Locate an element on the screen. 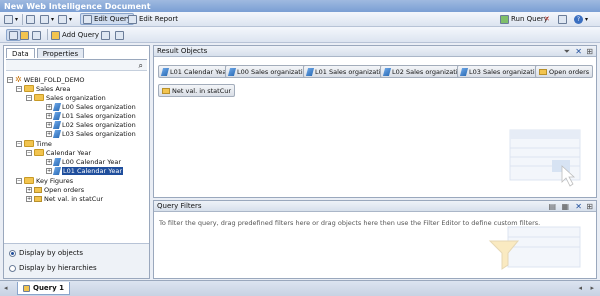 The width and height of the screenshot is (600, 296). query-icon is located at coordinates (26, 288).